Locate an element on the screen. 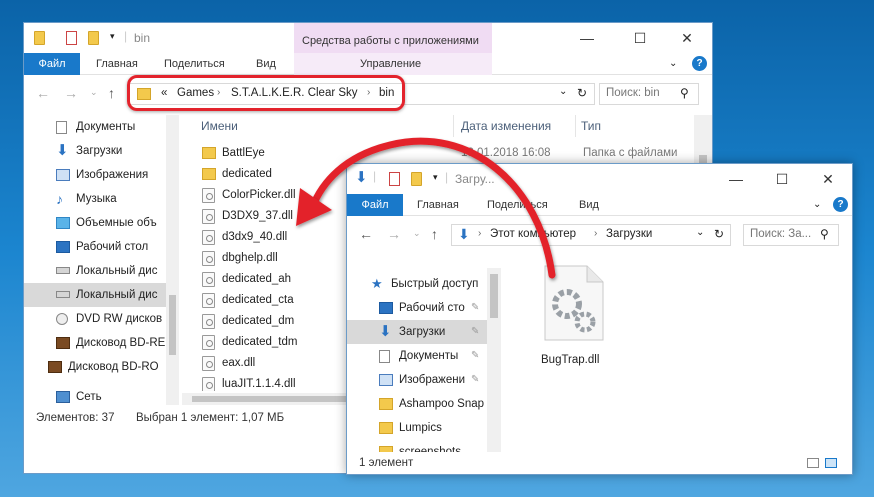 This screenshot has height=497, width=874. sidebar-item-downloads: ⬇ Загрузки ✎ is located at coordinates (417, 332).